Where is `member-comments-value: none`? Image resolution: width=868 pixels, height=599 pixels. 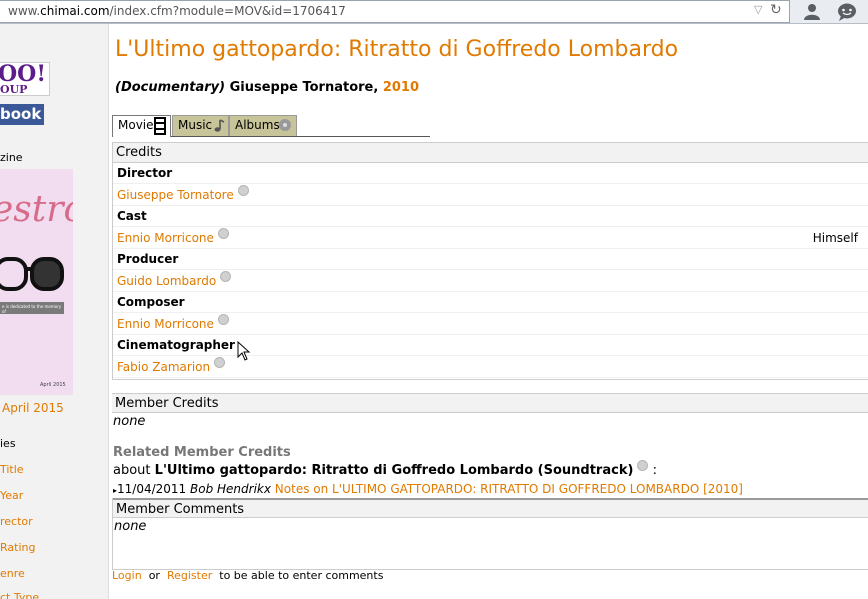 member-comments-value: none is located at coordinates (130, 526).